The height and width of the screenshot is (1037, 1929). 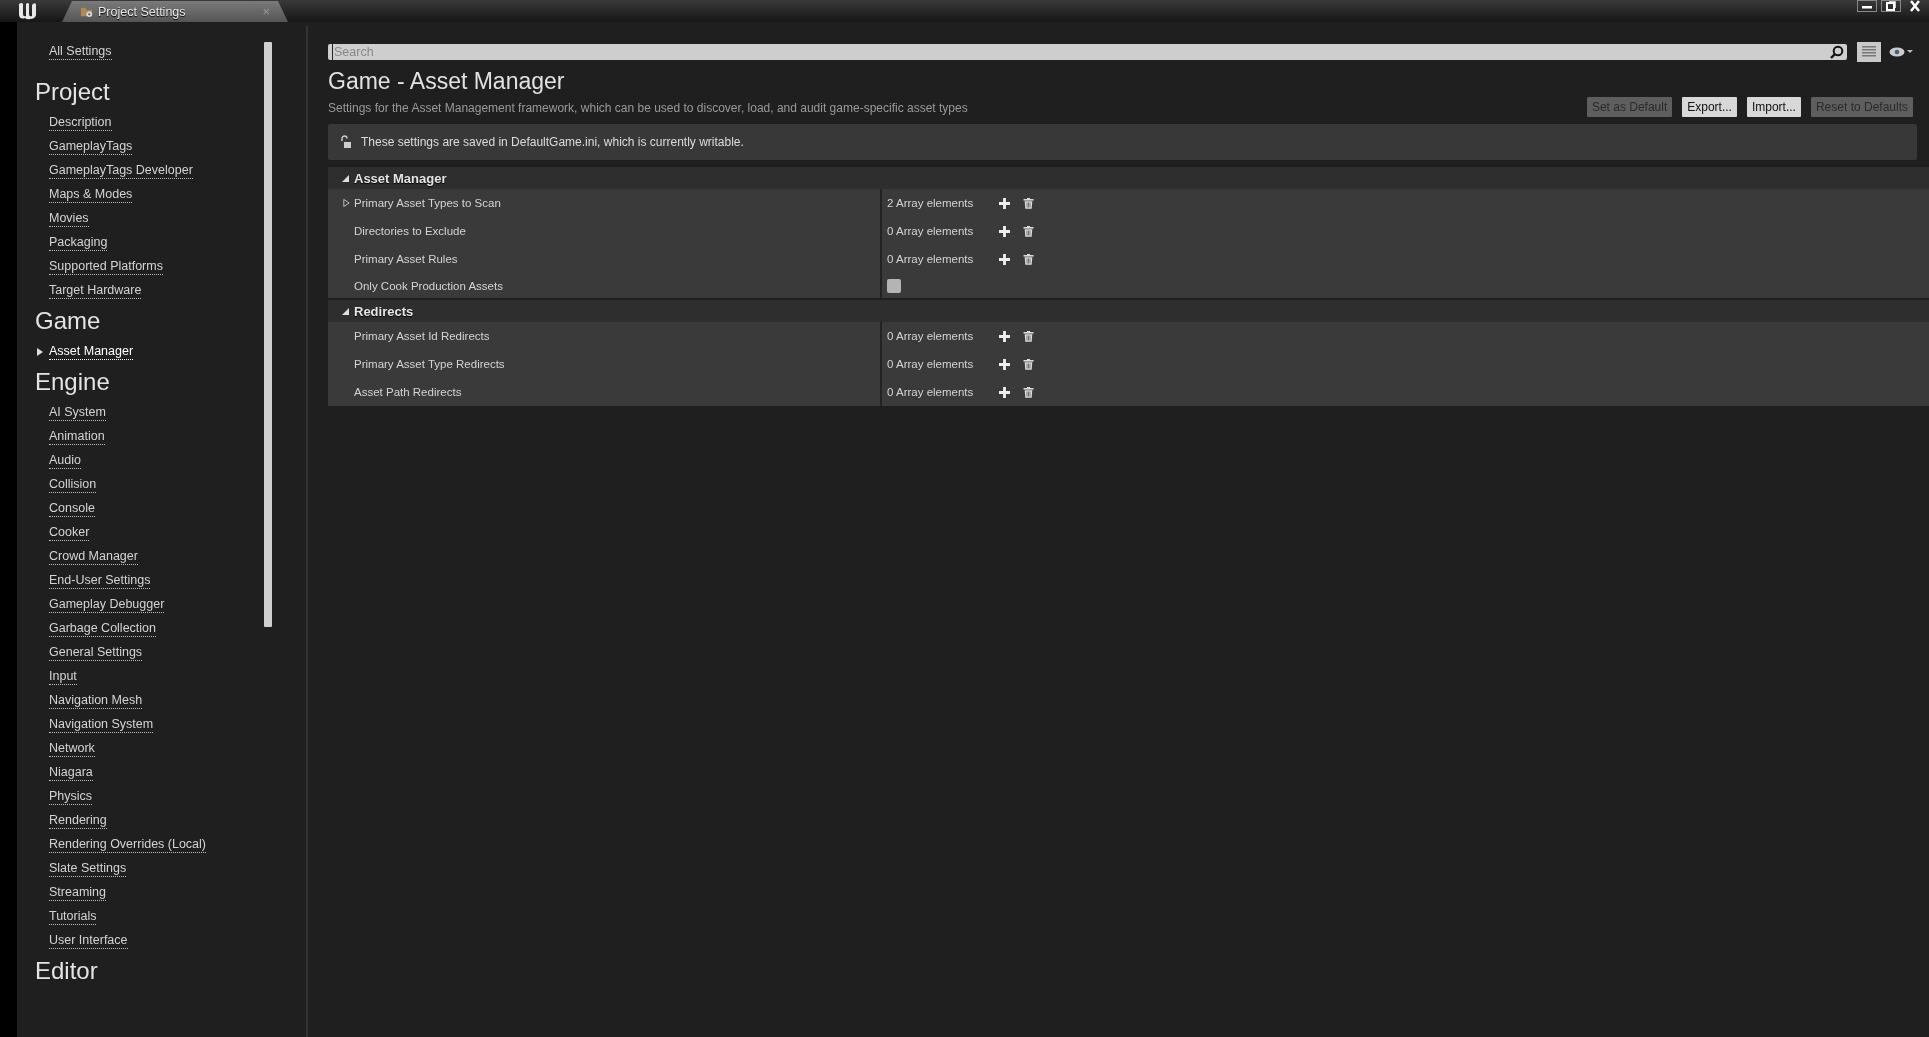 I want to click on page-title: Game - Asset Manager, so click(x=447, y=81).